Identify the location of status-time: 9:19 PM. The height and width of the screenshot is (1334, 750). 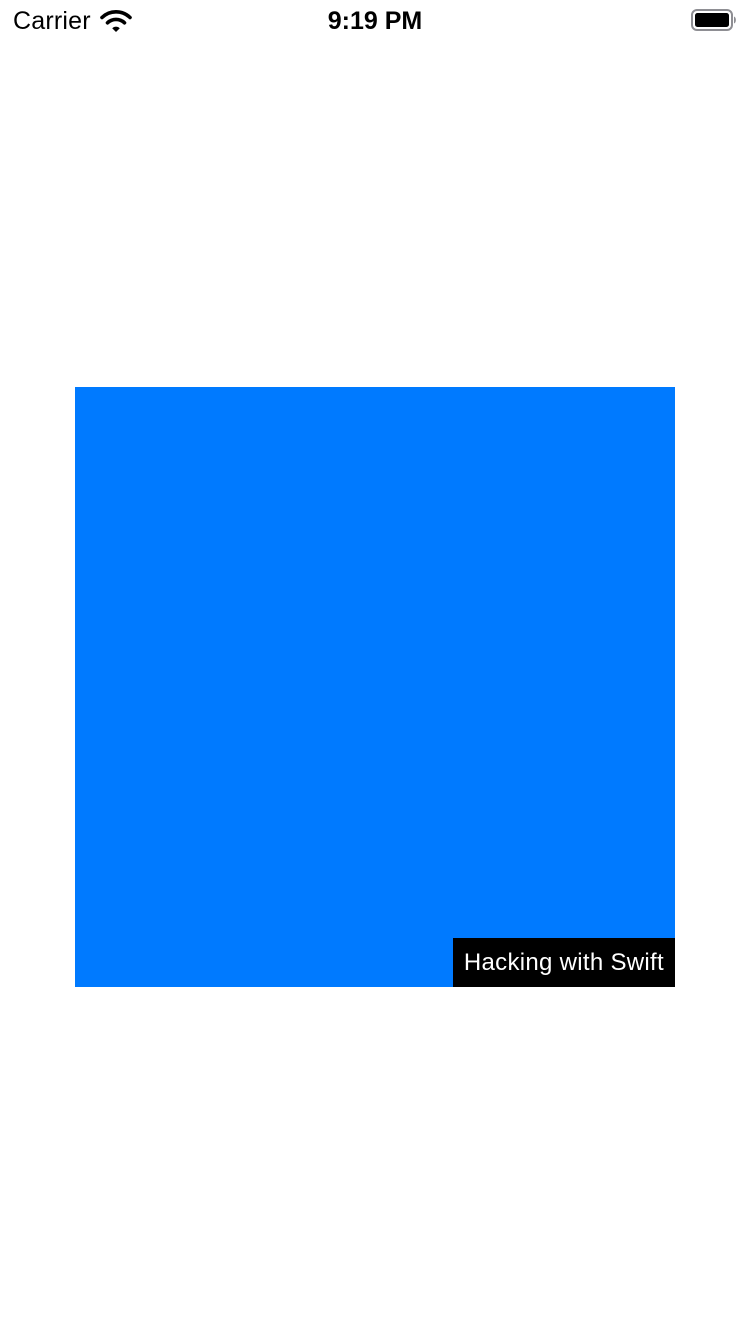
(375, 21).